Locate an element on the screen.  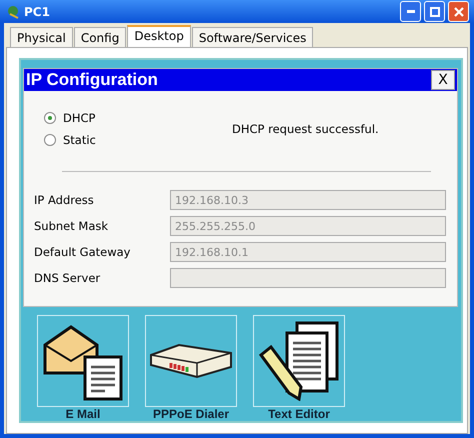
field-label: Subnet Mask is located at coordinates (72, 226).